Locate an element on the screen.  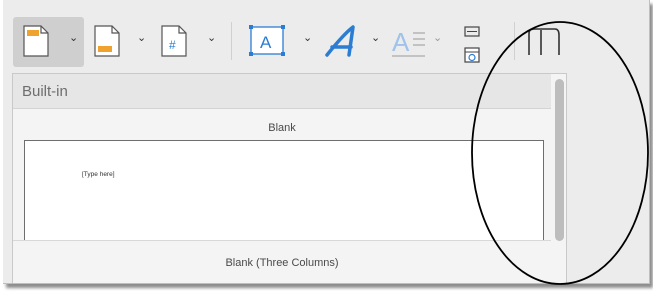
document-footer-icon is located at coordinates (107, 41).